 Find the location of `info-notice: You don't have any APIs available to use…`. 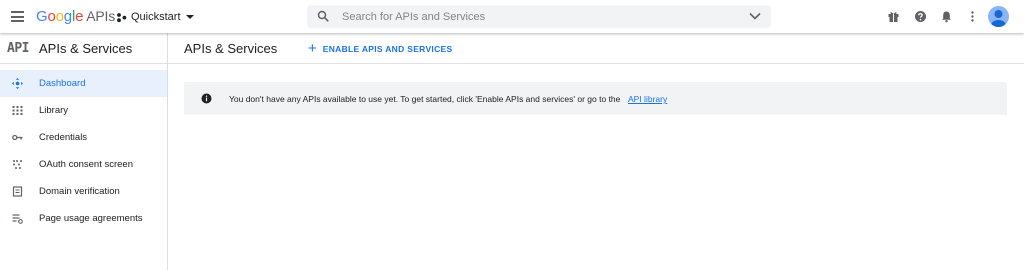

info-notice: You don't have any APIs available to use… is located at coordinates (595, 98).